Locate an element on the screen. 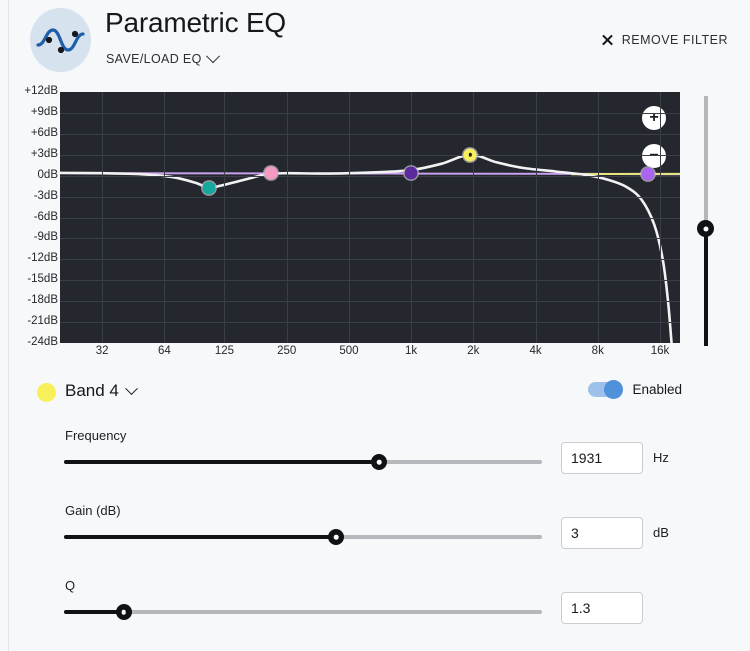  y-axis-tick-label: -6dB is located at coordinates (45, 216).